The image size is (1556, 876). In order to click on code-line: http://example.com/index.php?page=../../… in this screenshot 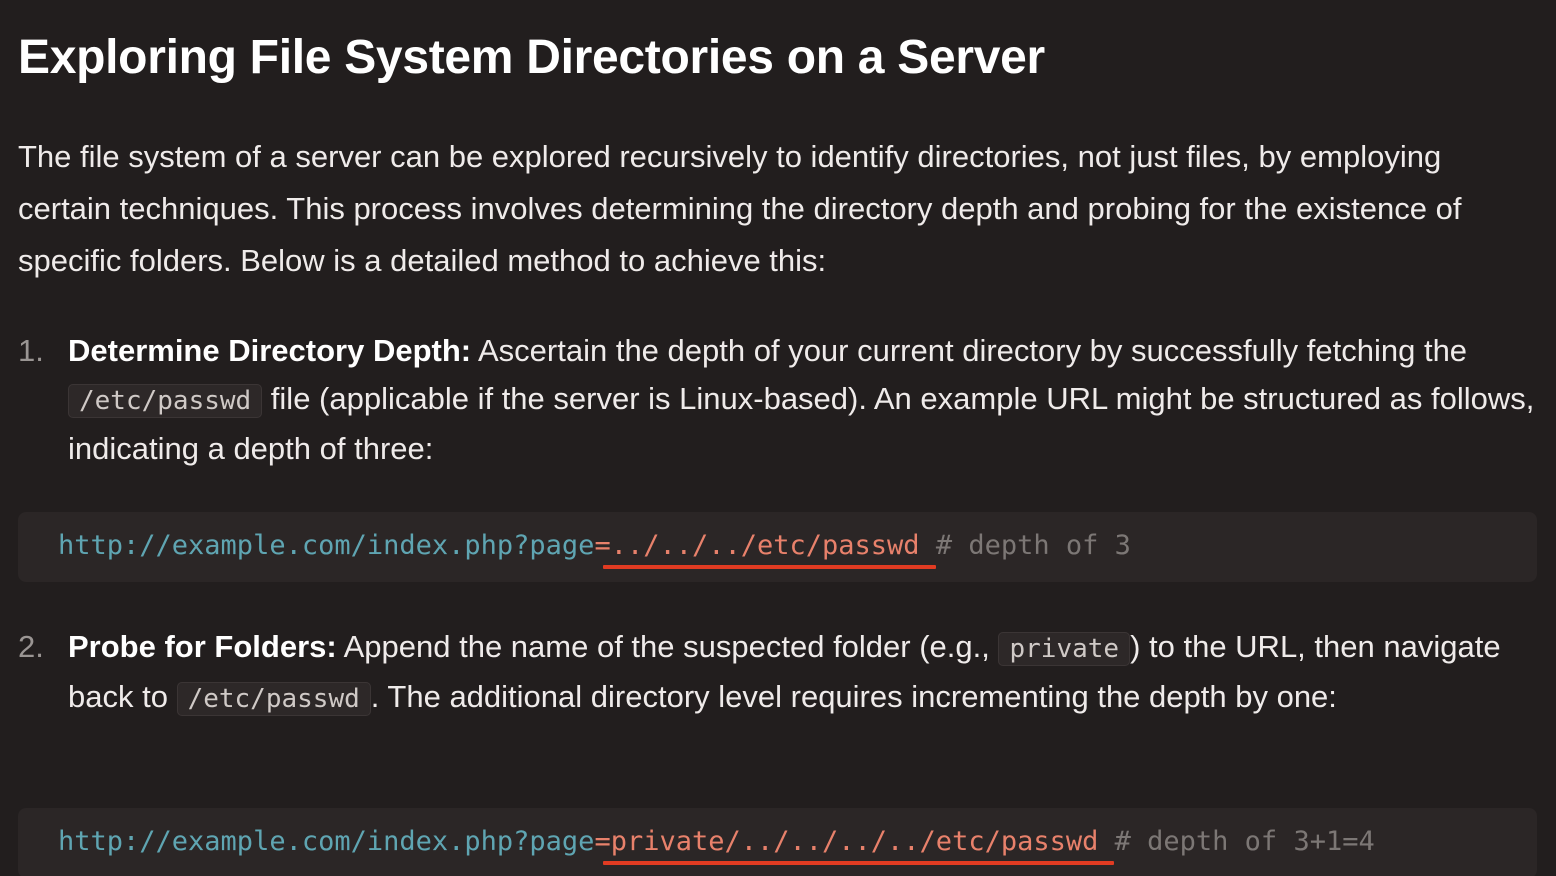, I will do `click(594, 546)`.